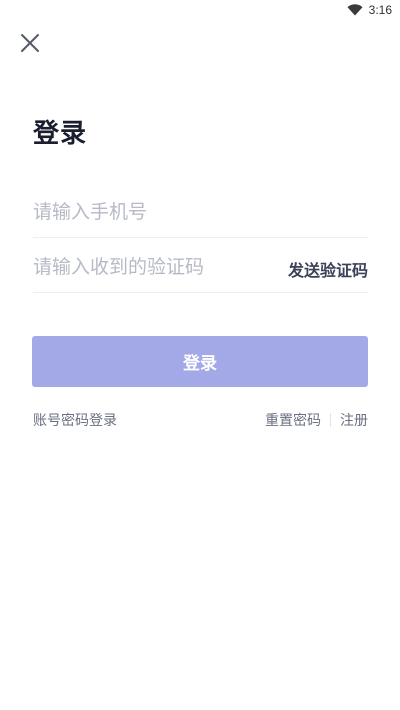 The image size is (400, 710). What do you see at coordinates (75, 420) in the screenshot?
I see `password-login-link: 账号密码登录` at bounding box center [75, 420].